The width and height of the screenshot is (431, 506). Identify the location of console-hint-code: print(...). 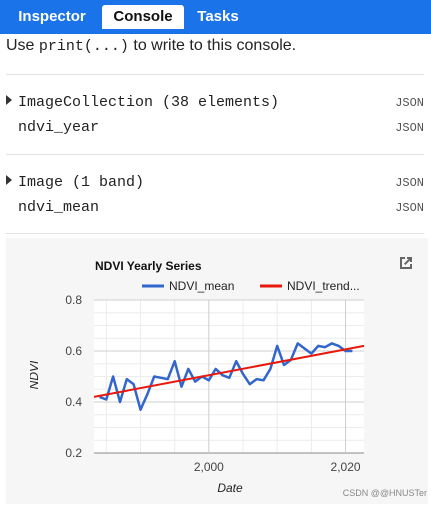
(83, 46).